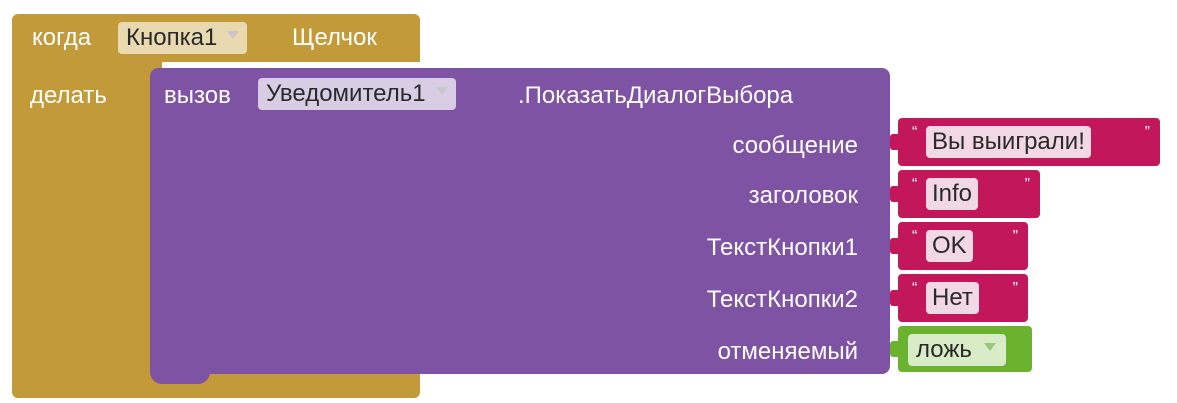  I want to click on when-keyword: когда, so click(62, 37).